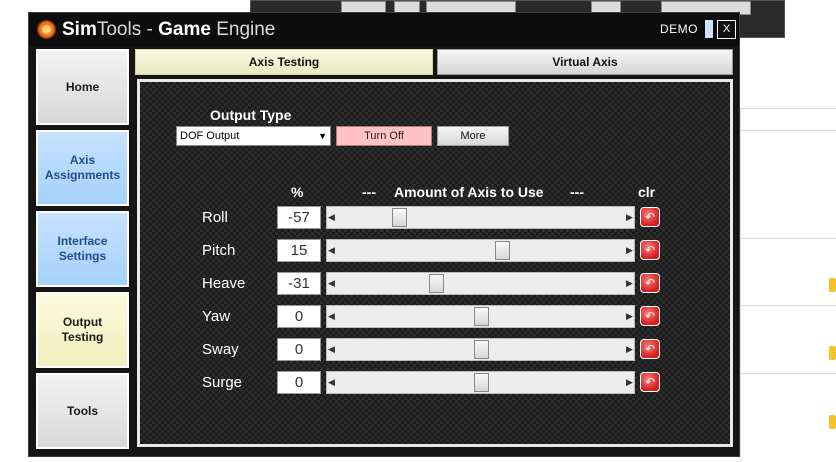 The height and width of the screenshot is (462, 836). What do you see at coordinates (480, 250) in the screenshot?
I see `axis-slider-pitch: ◀ ▶` at bounding box center [480, 250].